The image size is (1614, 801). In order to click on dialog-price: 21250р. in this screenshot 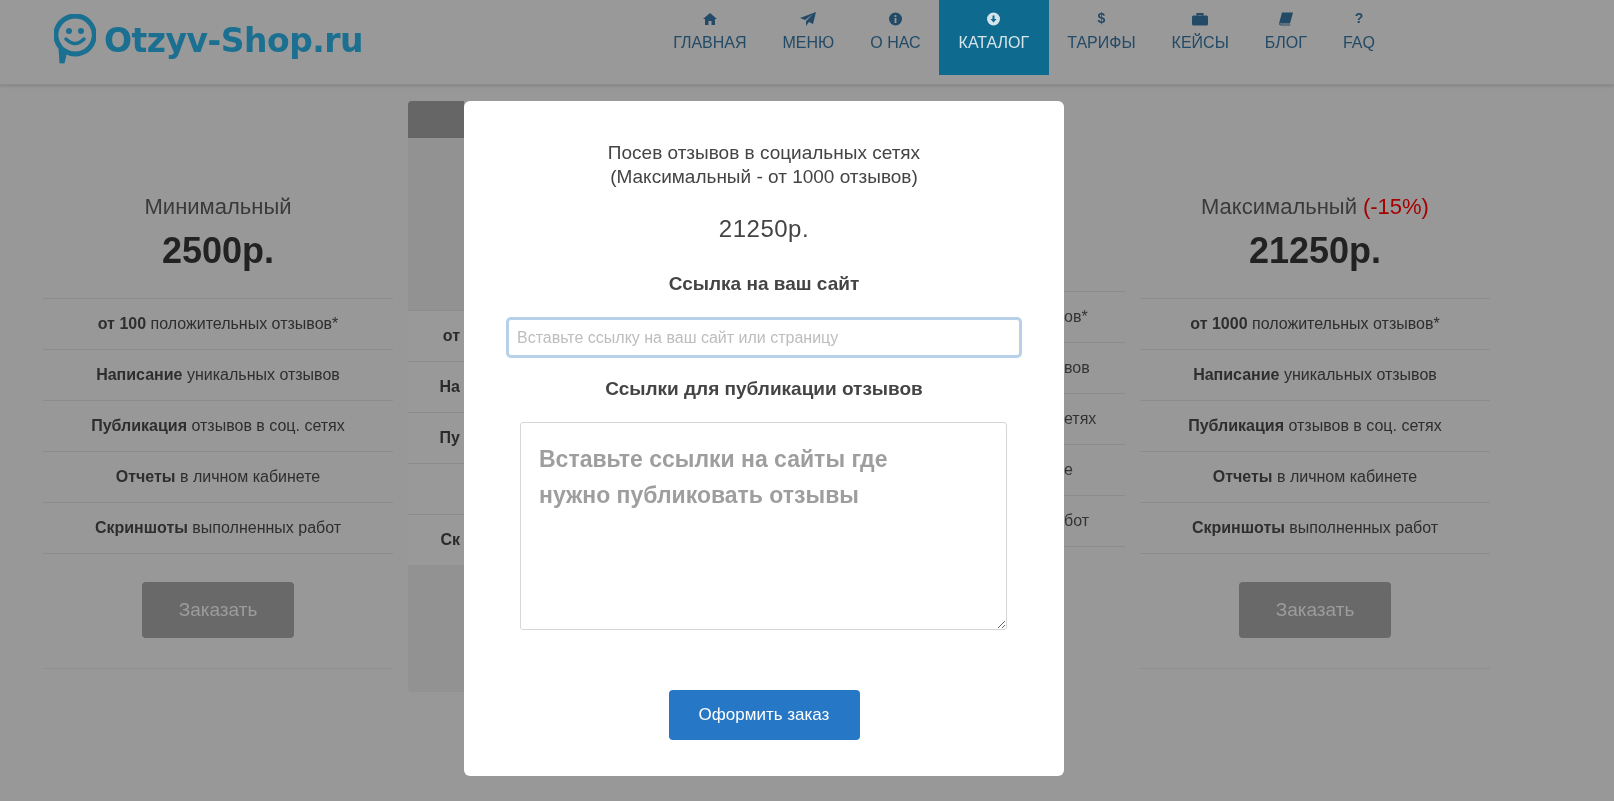, I will do `click(764, 229)`.